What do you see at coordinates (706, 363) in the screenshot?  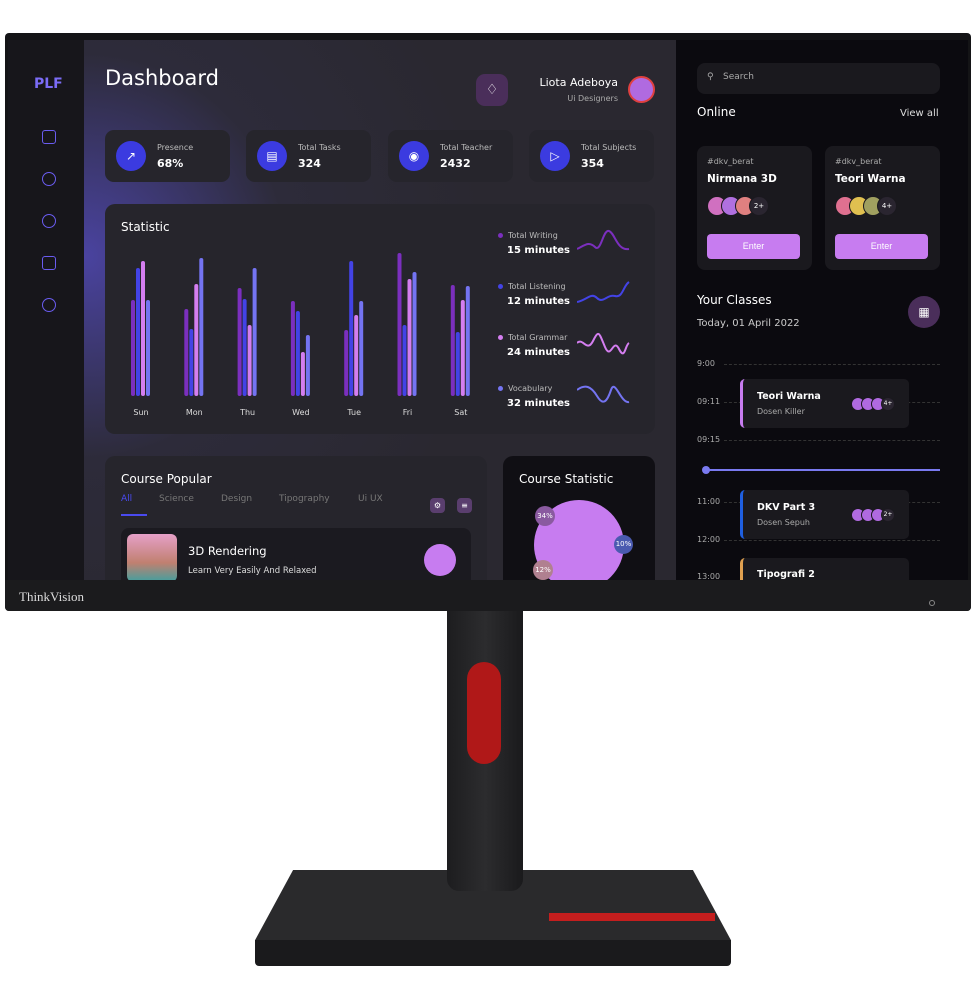 I see `time-label: 9:00` at bounding box center [706, 363].